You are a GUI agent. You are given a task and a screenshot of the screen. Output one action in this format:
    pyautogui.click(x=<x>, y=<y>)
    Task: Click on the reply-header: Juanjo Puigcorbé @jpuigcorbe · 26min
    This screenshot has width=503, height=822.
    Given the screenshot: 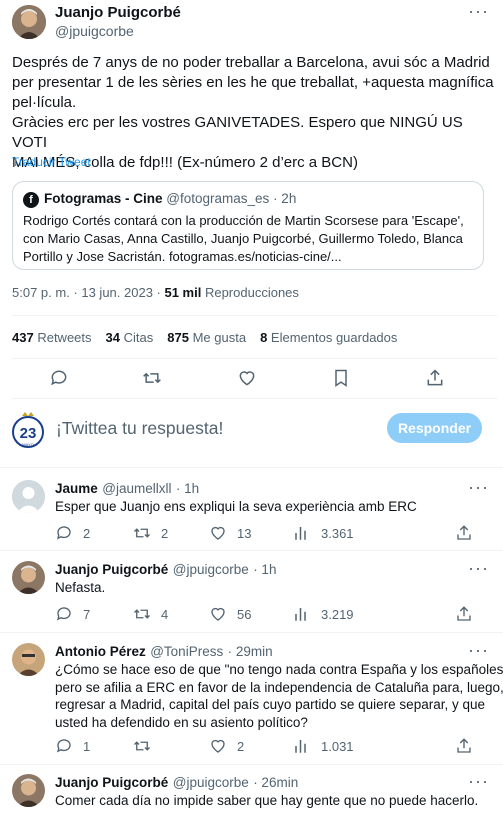 What is the action you would take?
    pyautogui.click(x=176, y=783)
    